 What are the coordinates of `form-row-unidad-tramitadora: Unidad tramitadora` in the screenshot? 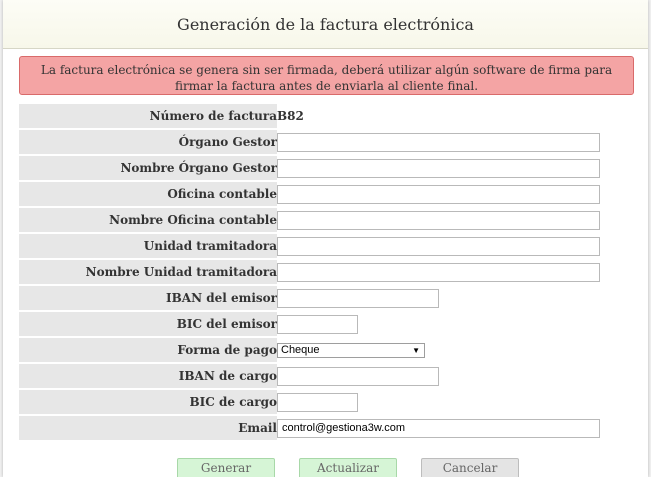 It's located at (329, 246).